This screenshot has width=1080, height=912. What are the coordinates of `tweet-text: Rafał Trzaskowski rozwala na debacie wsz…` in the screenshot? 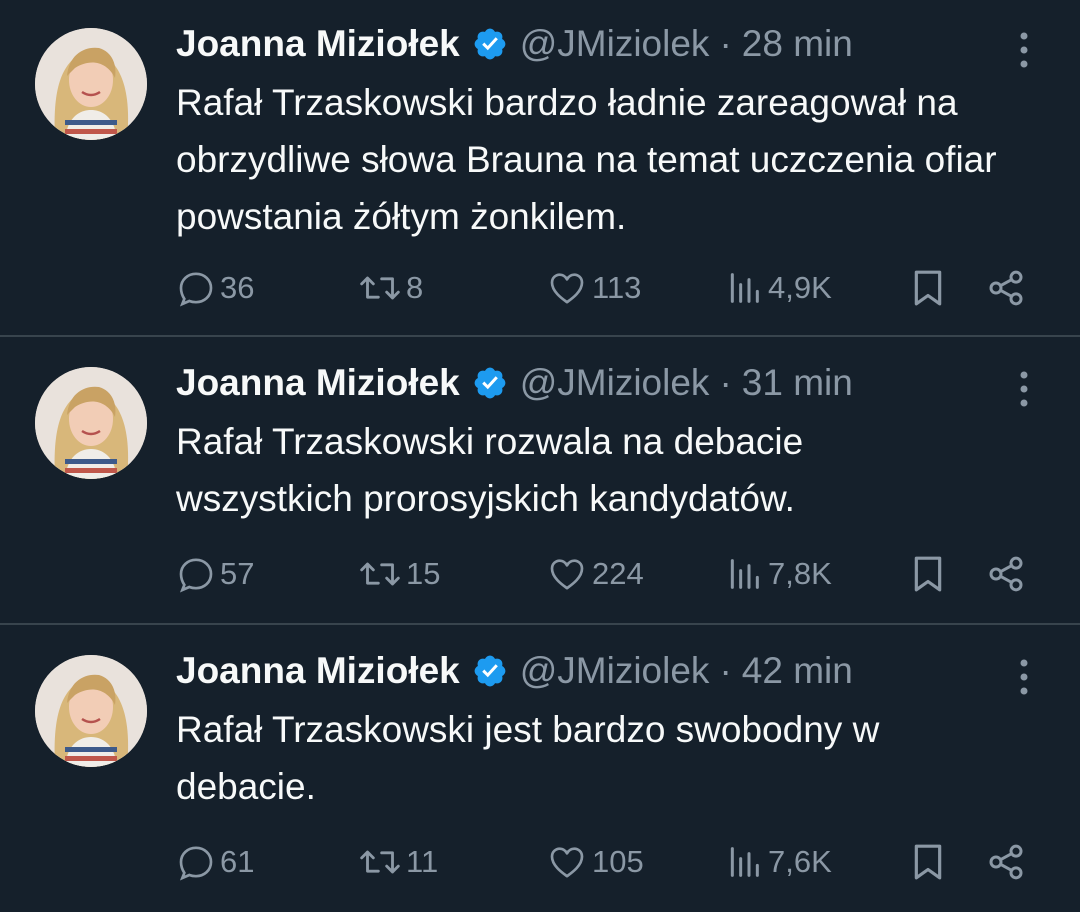 It's located at (490, 470).